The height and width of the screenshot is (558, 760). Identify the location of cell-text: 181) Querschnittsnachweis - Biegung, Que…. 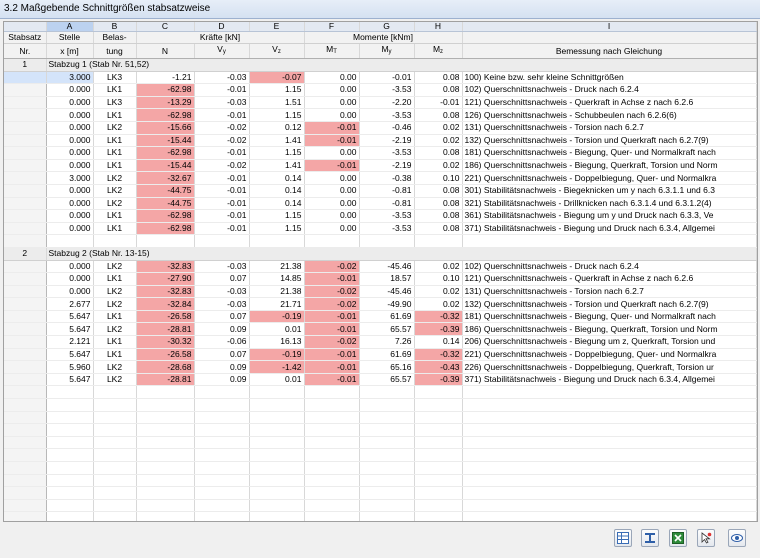
(609, 153).